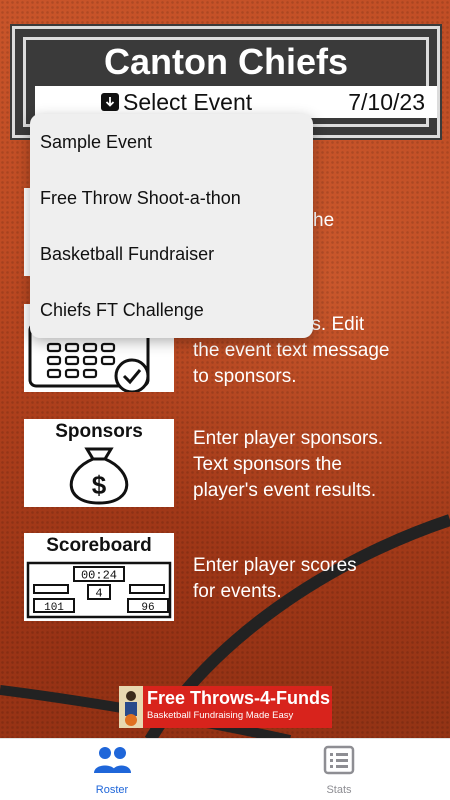 This screenshot has height=800, width=450. Describe the element at coordinates (171, 142) in the screenshot. I see `dropdown-item-sample-event: Sample Event` at that location.